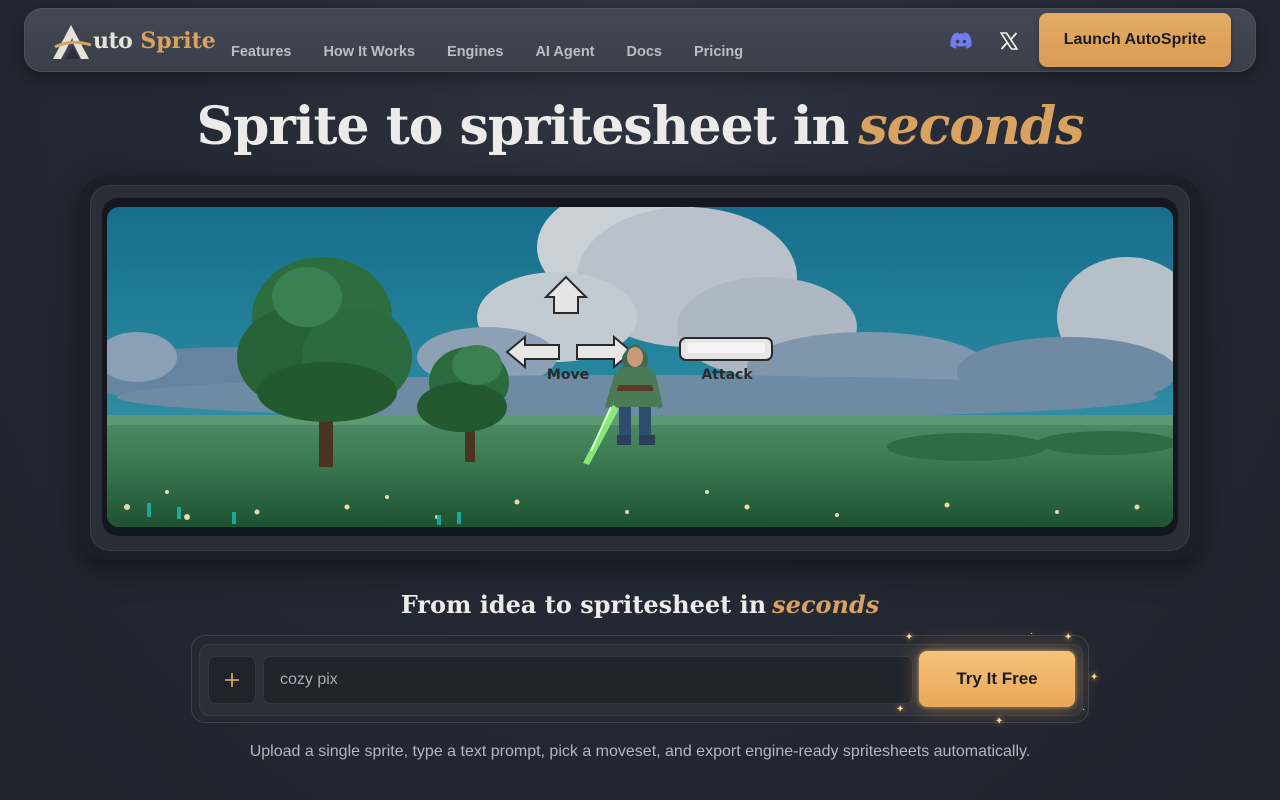 The height and width of the screenshot is (800, 1280). I want to click on add-sprite-button, so click(232, 680).